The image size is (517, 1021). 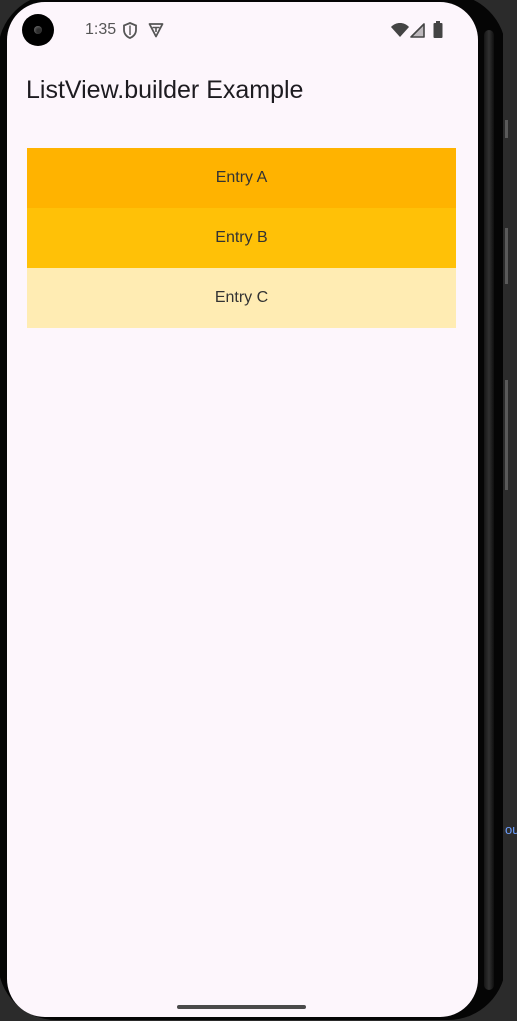 What do you see at coordinates (156, 32) in the screenshot?
I see `vpn-key-icon` at bounding box center [156, 32].